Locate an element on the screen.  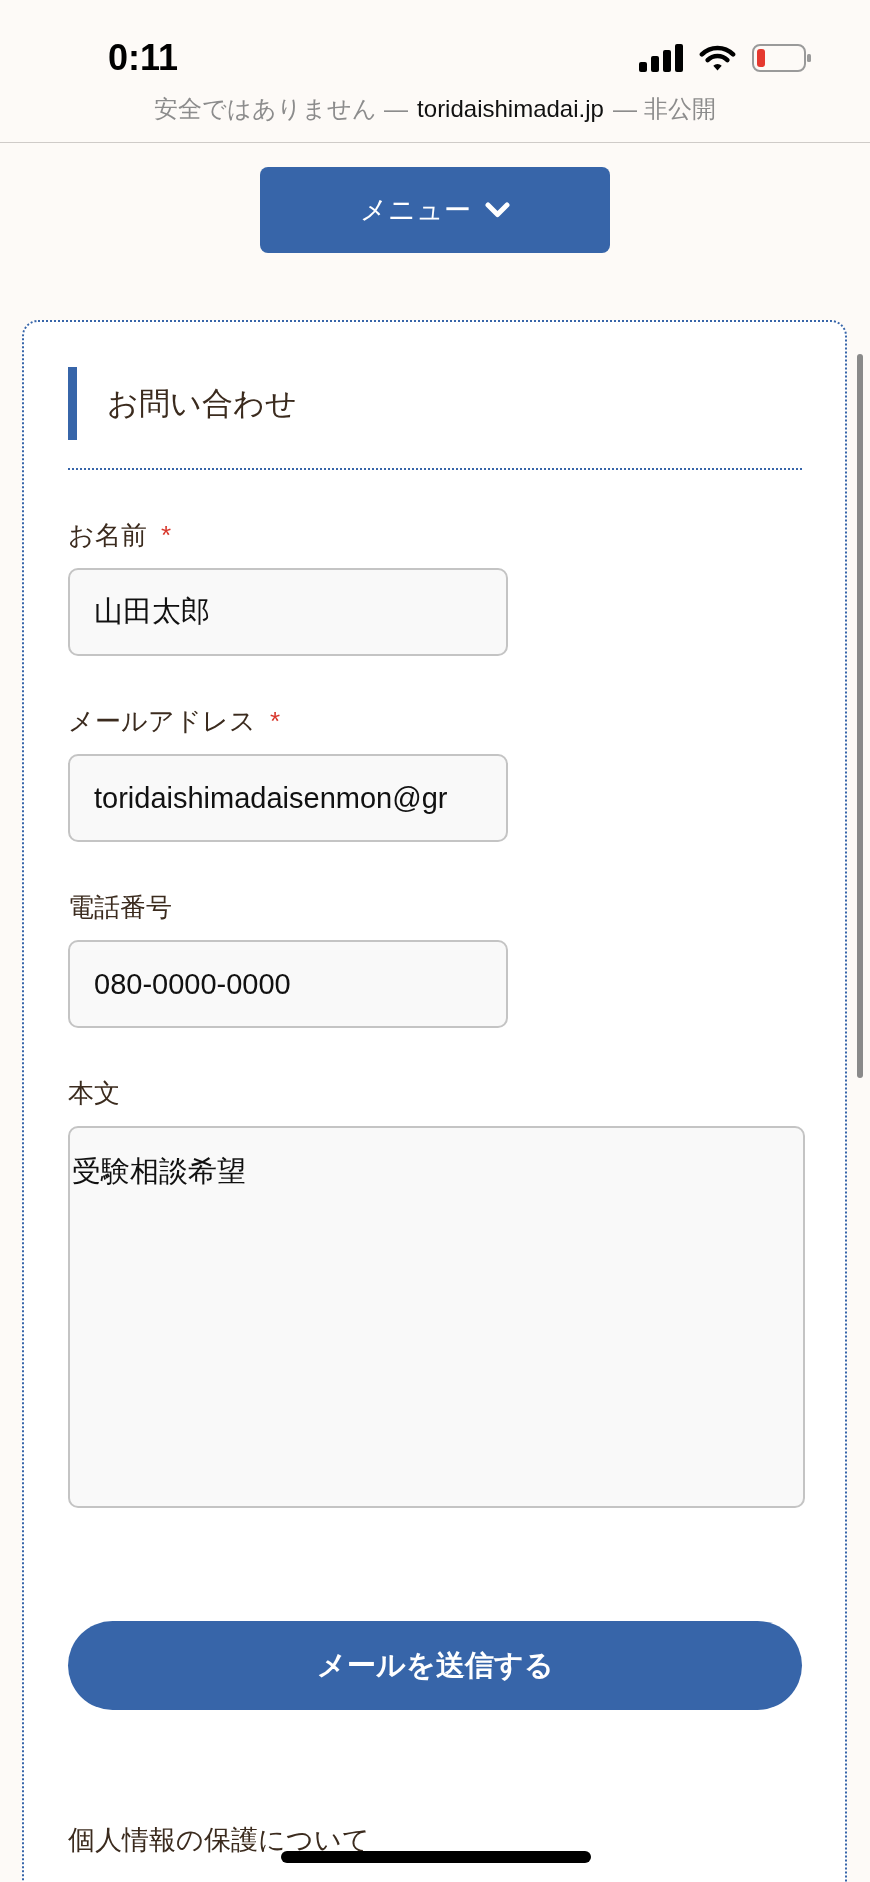
battery-icon is located at coordinates (782, 58).